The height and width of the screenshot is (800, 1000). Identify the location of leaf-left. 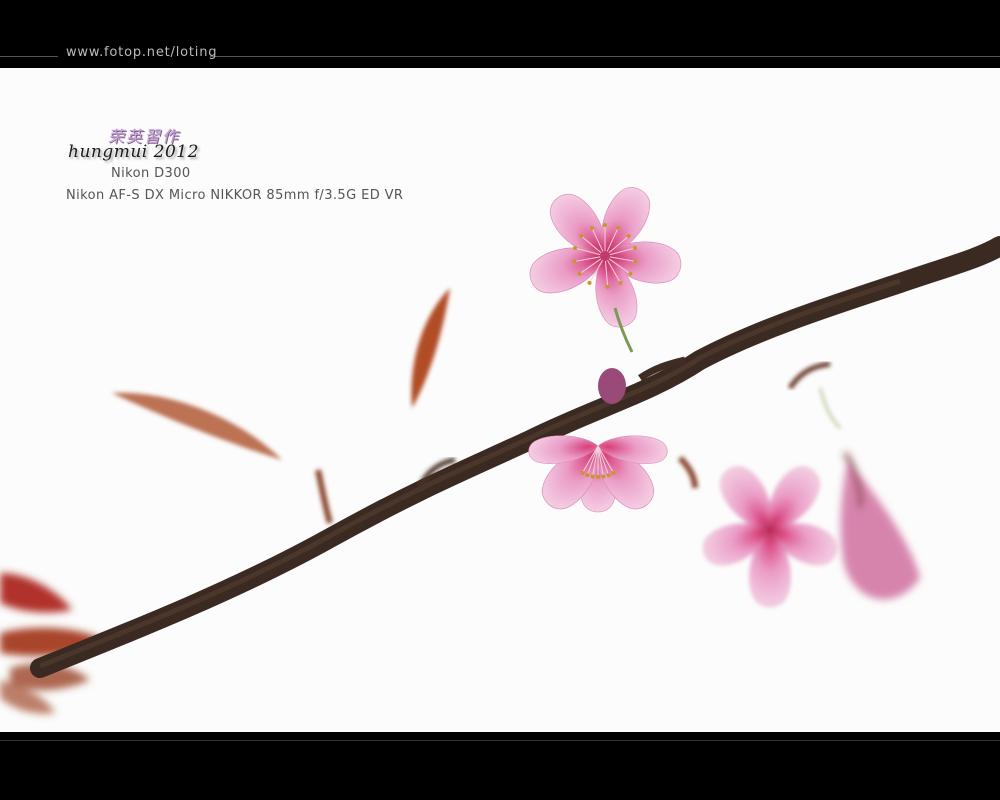
(197, 426).